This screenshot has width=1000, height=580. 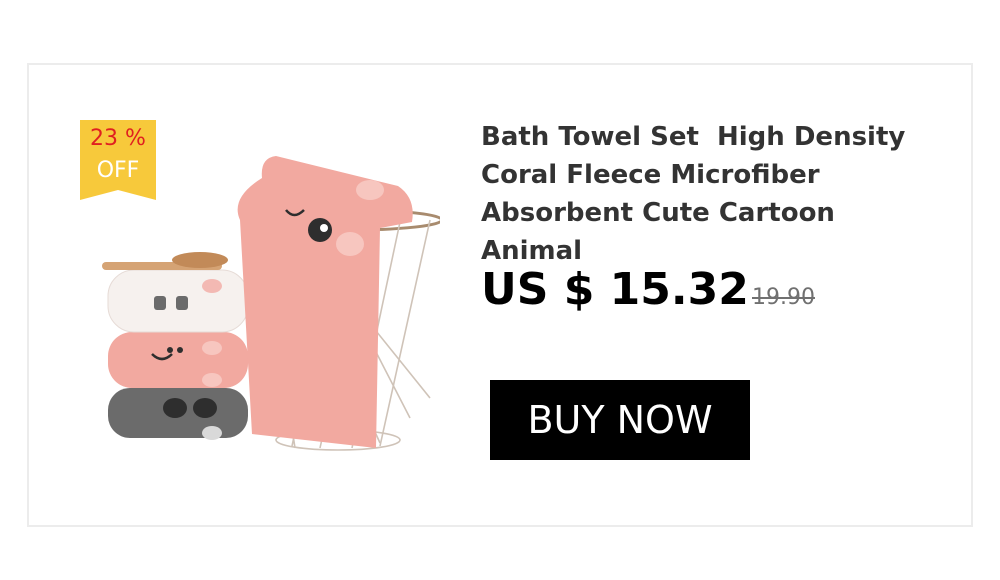 I want to click on current-price: US $ 15.32, so click(x=615, y=289).